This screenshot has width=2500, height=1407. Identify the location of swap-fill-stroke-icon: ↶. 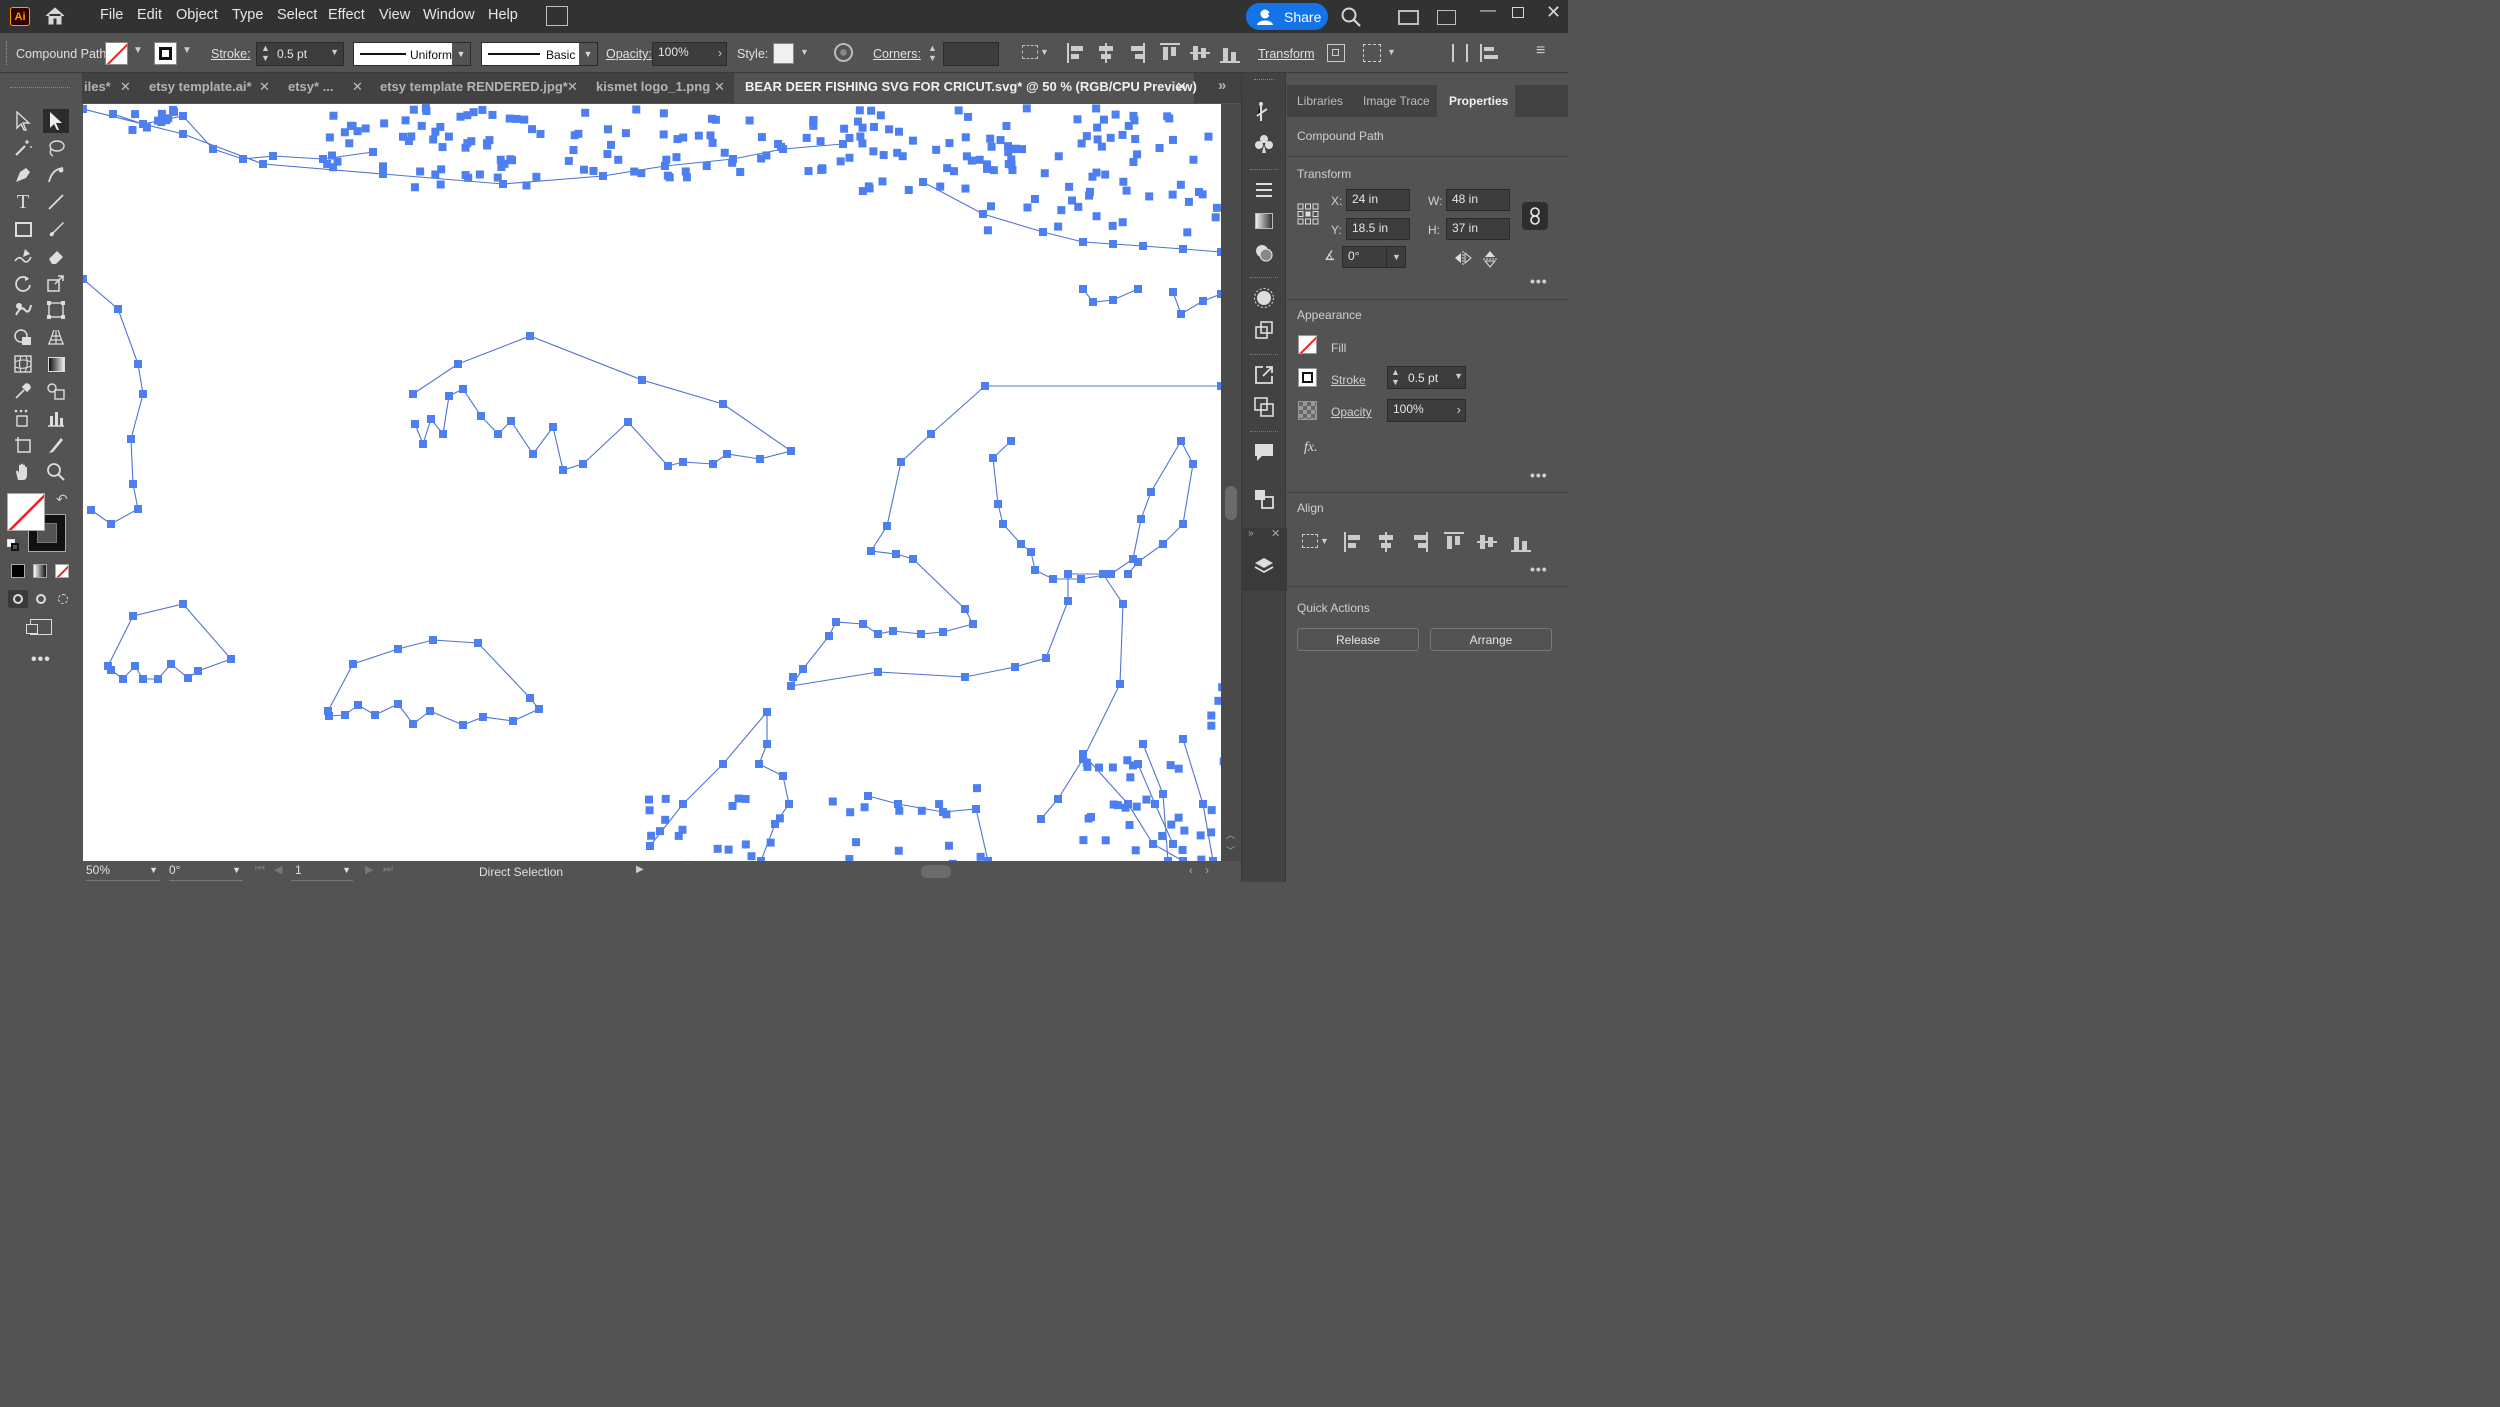
(62, 499).